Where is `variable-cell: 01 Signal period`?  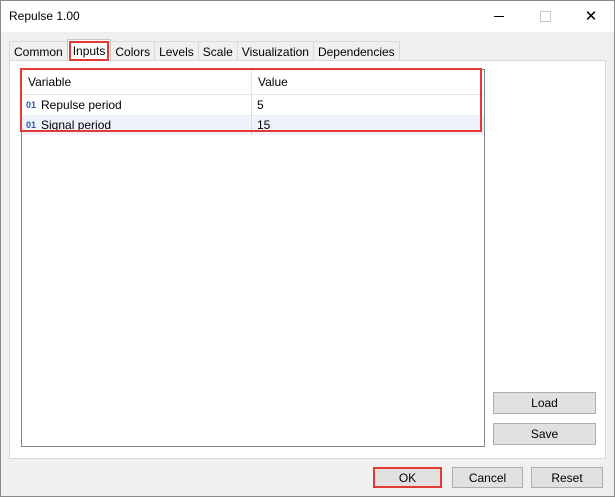 variable-cell: 01 Signal period is located at coordinates (137, 125).